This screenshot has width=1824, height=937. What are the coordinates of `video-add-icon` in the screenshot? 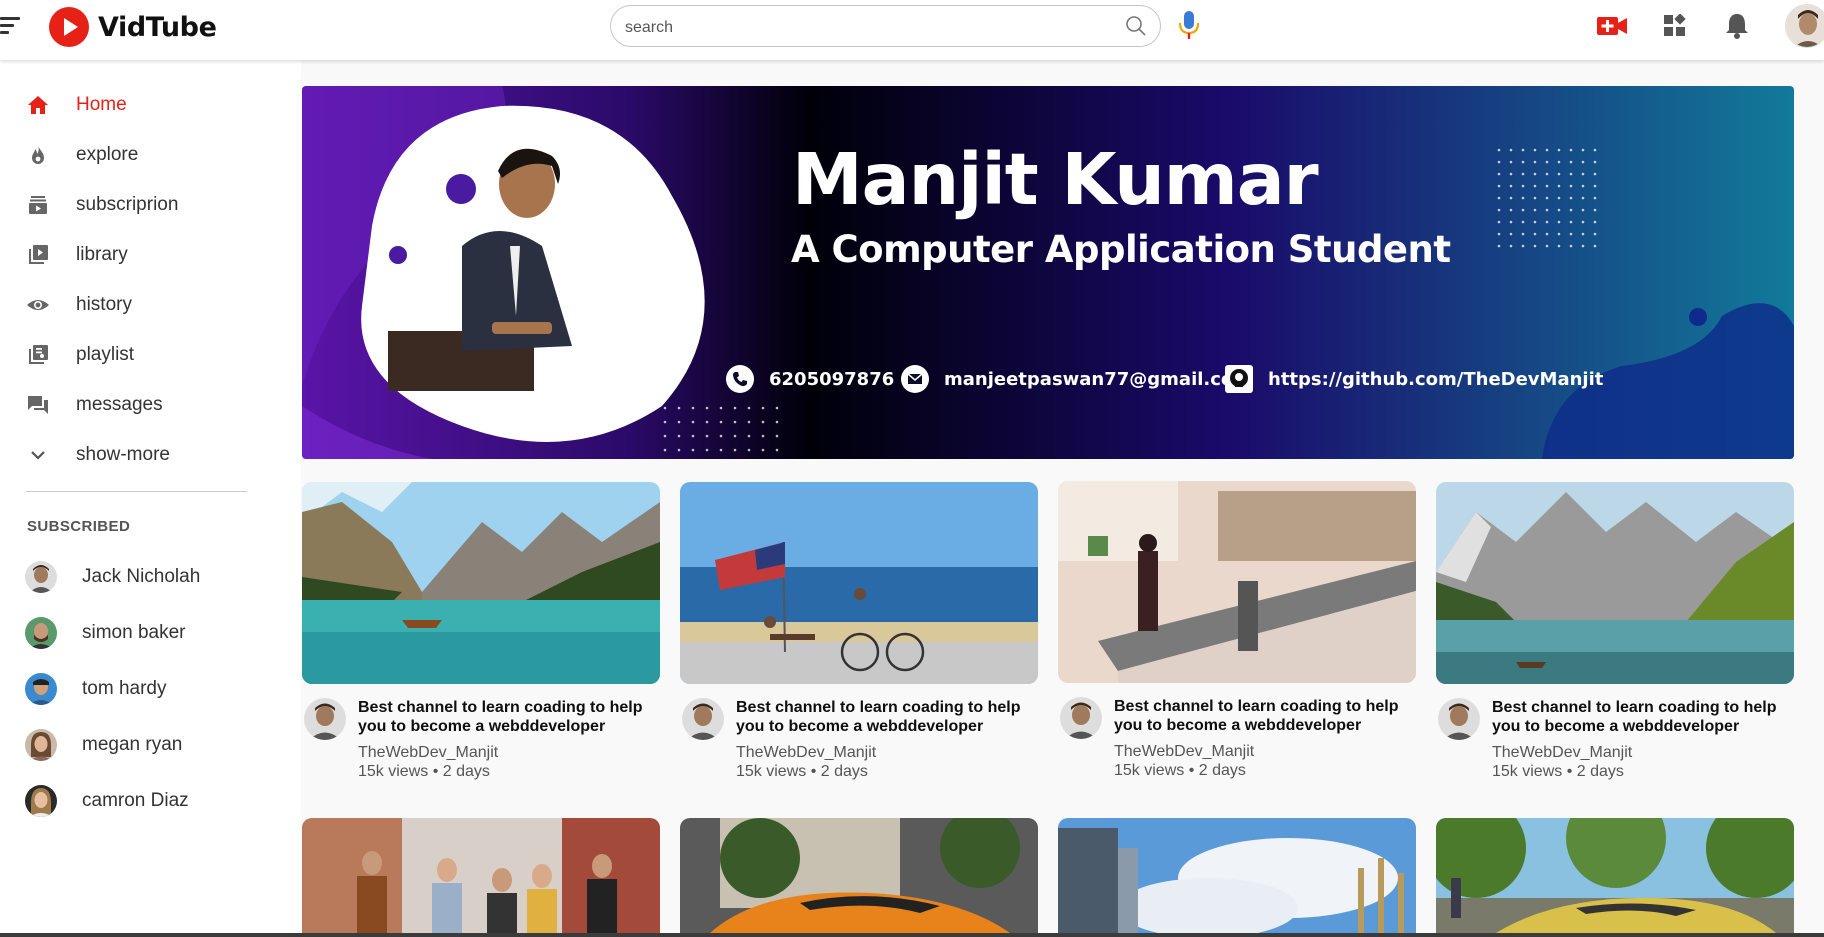 It's located at (1612, 28).